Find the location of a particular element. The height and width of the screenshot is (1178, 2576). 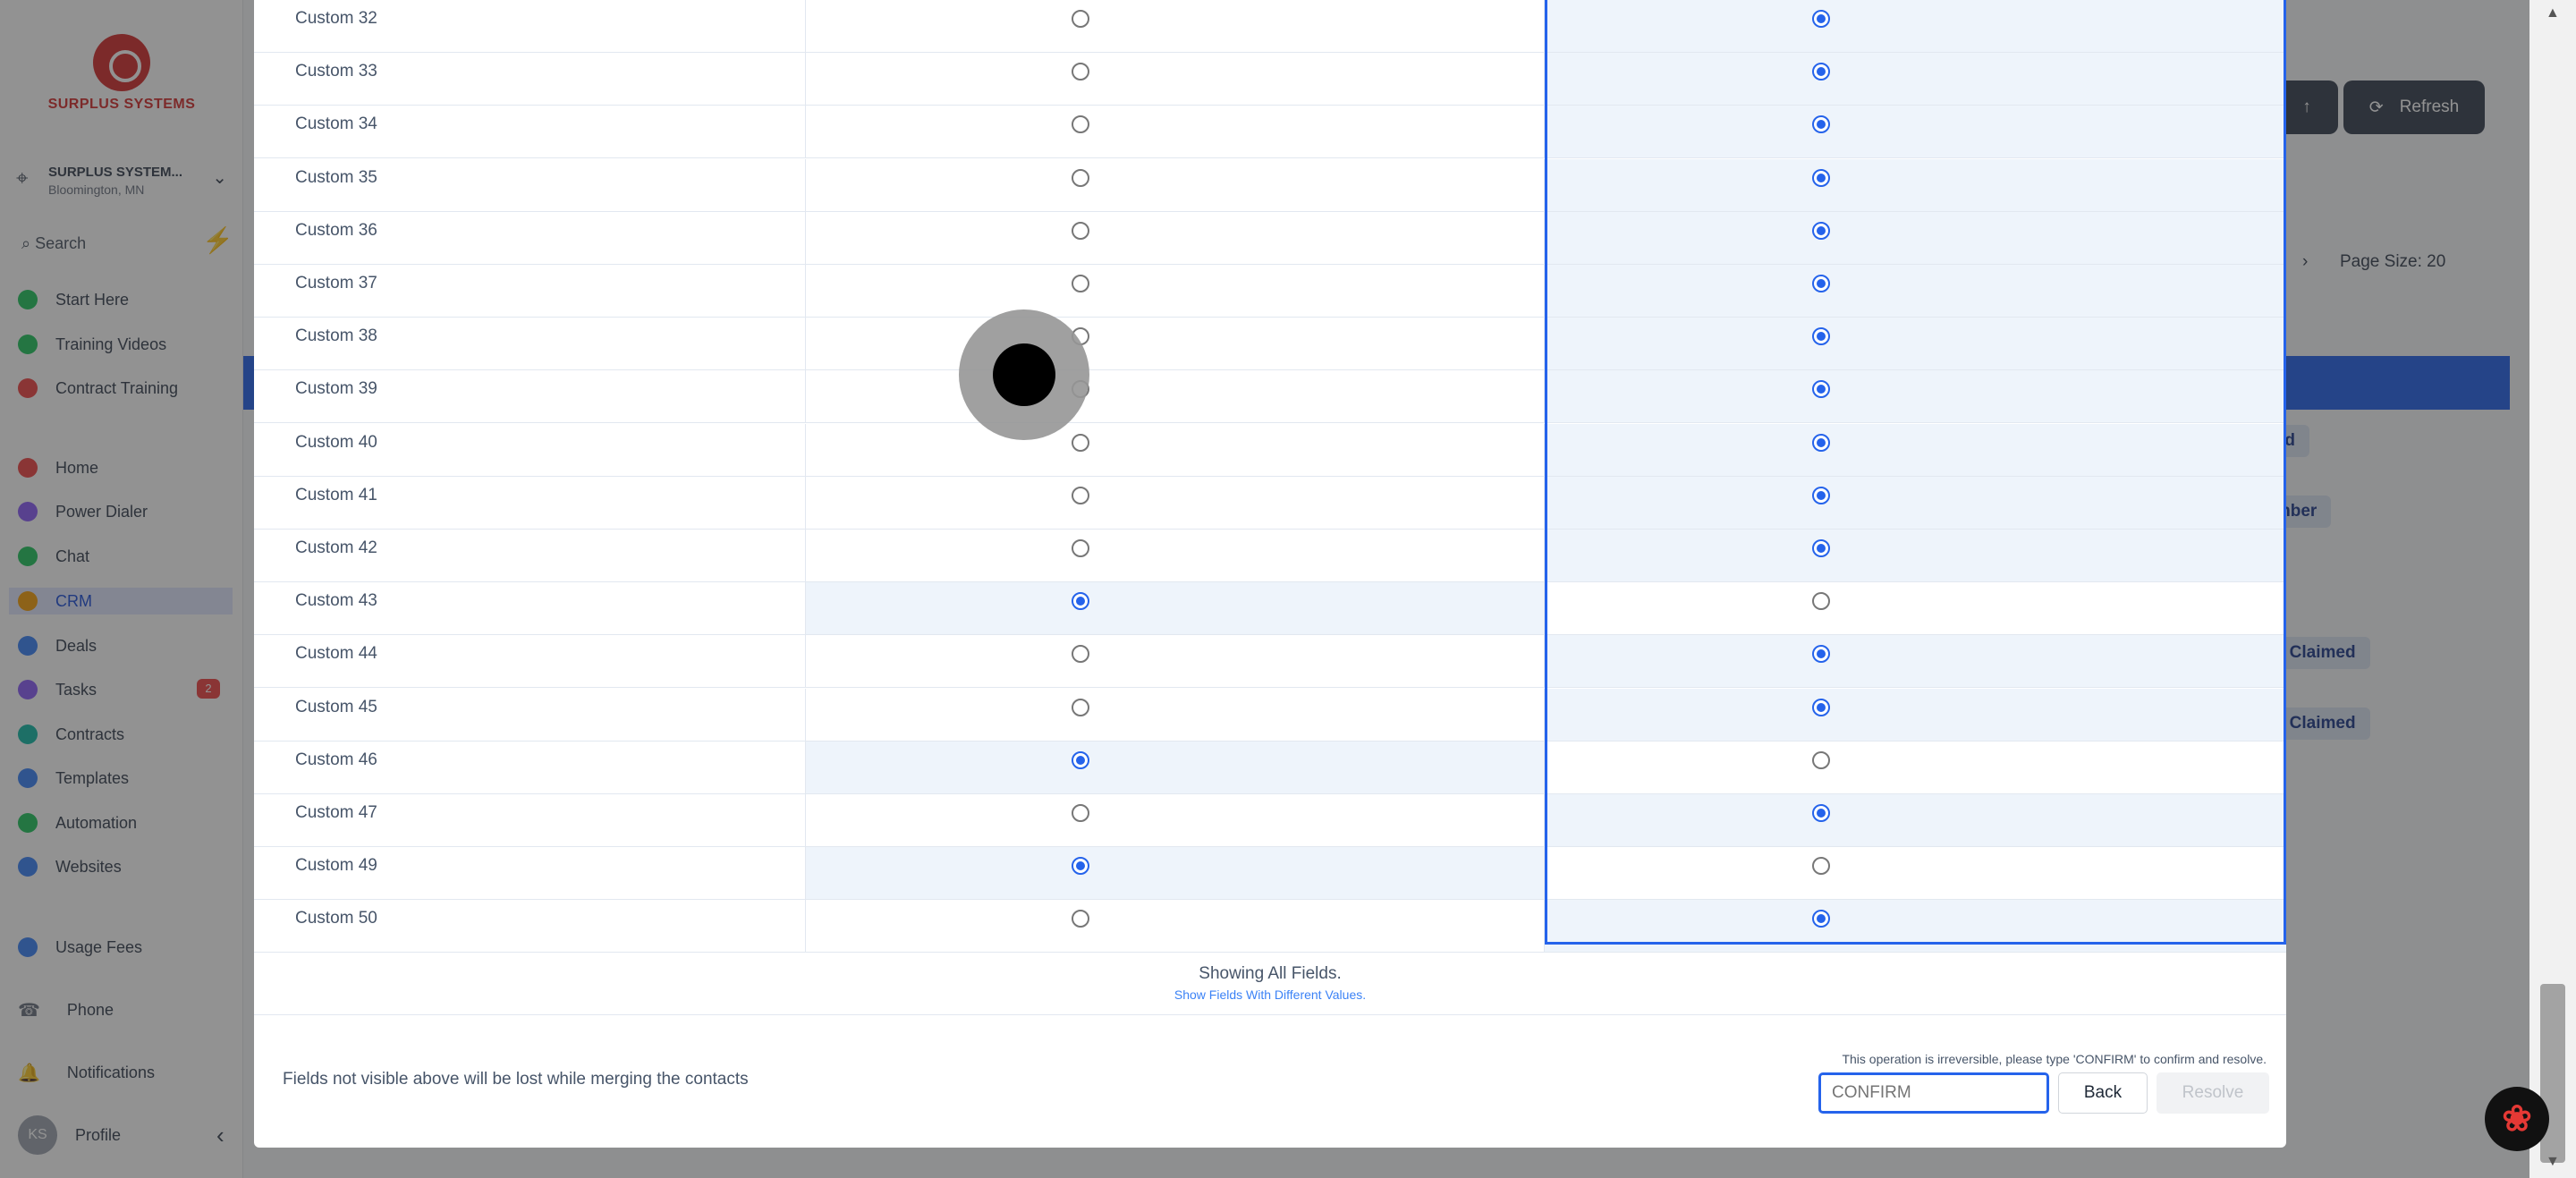

table-row: Custom 40 is located at coordinates (1270, 450).